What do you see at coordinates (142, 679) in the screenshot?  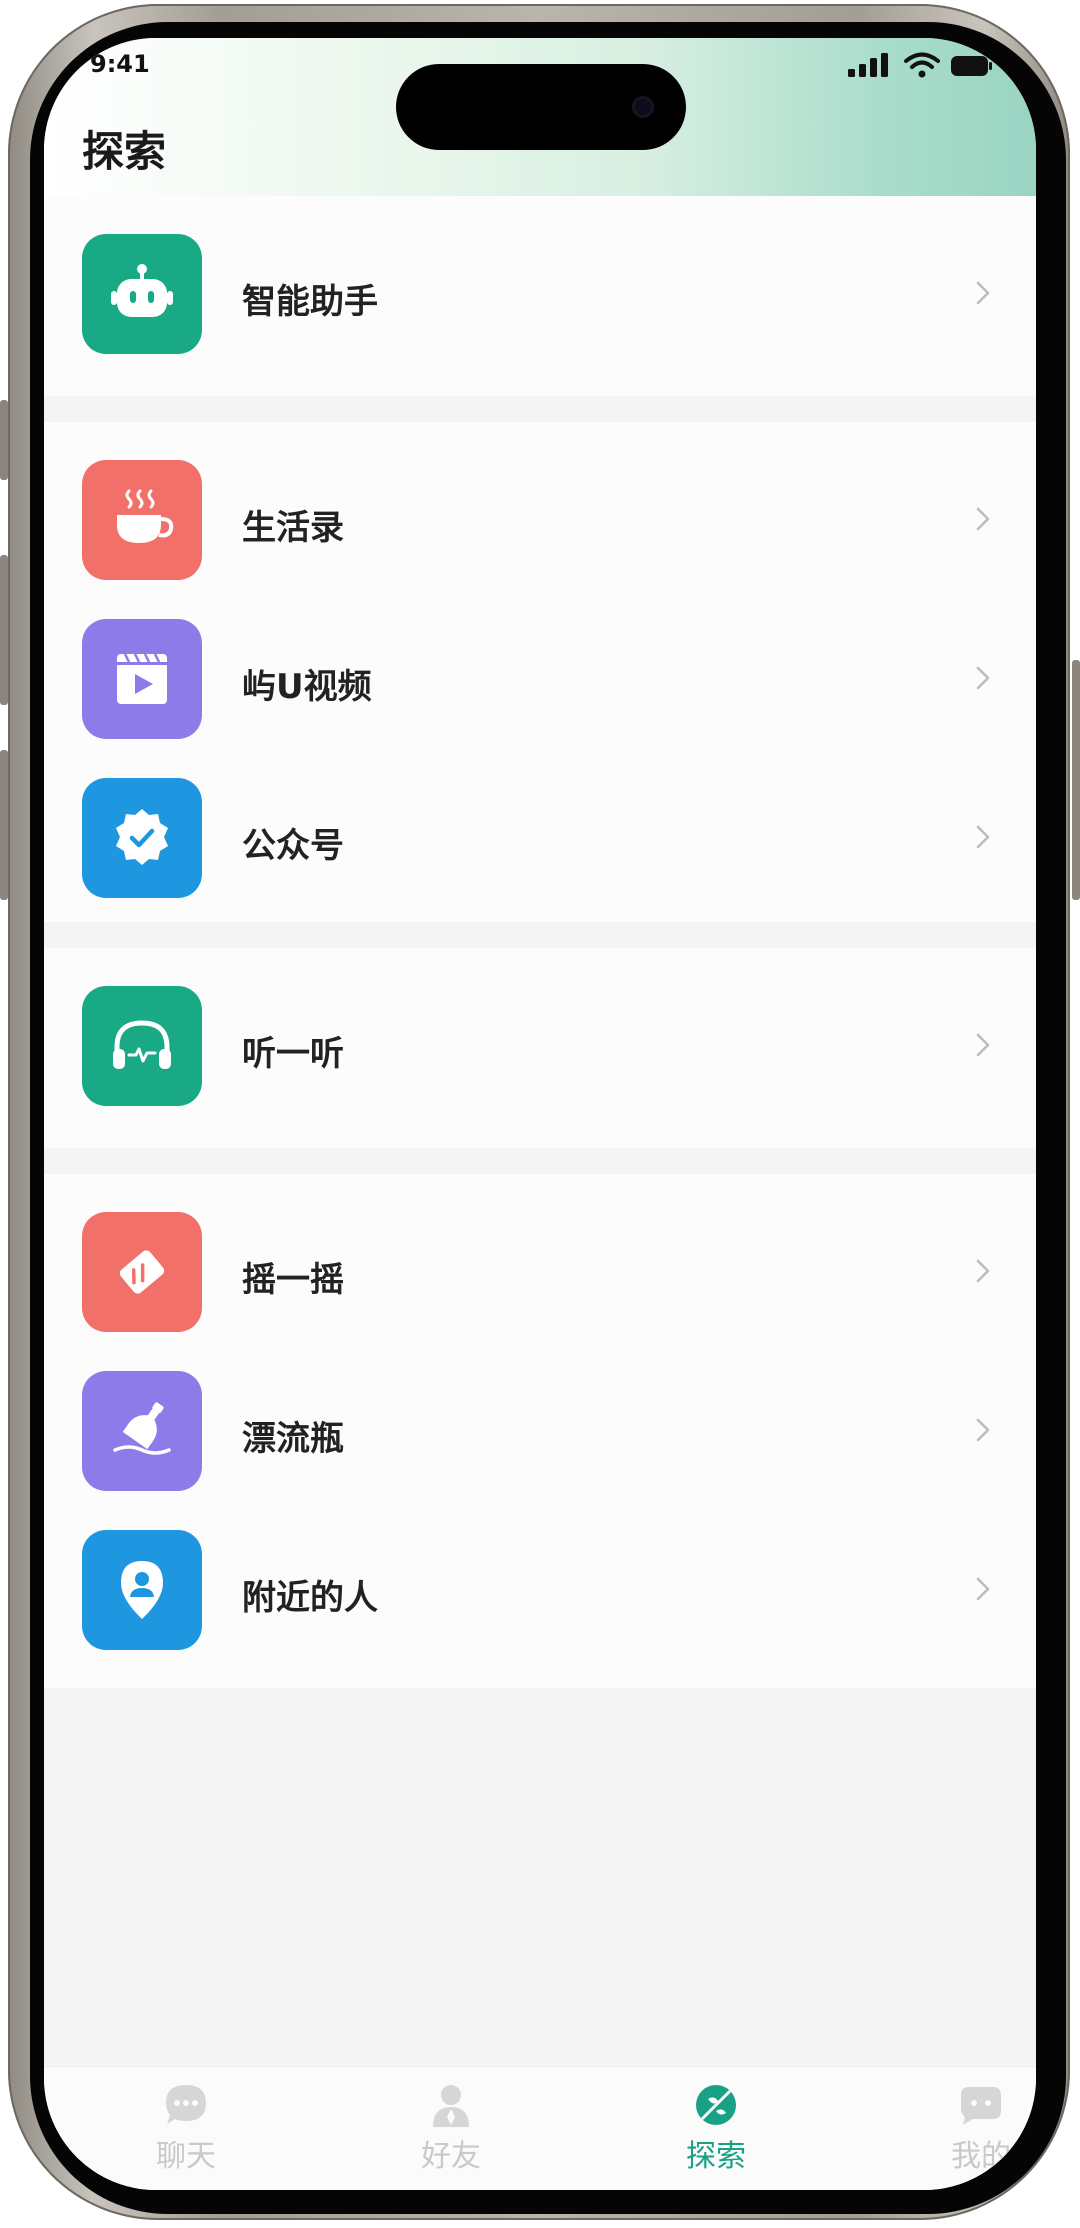 I see `video-play-icon` at bounding box center [142, 679].